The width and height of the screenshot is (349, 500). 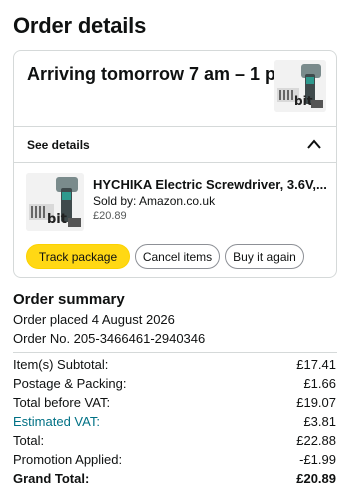 What do you see at coordinates (319, 383) in the screenshot?
I see `summary-value: £1.66` at bounding box center [319, 383].